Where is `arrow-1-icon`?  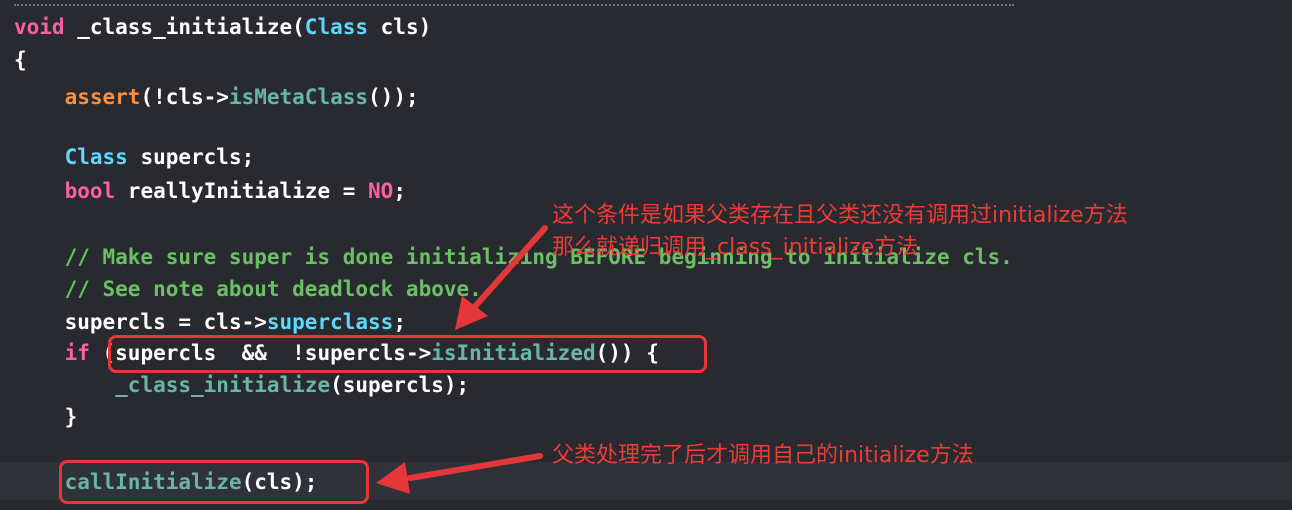 arrow-1-icon is located at coordinates (501, 277).